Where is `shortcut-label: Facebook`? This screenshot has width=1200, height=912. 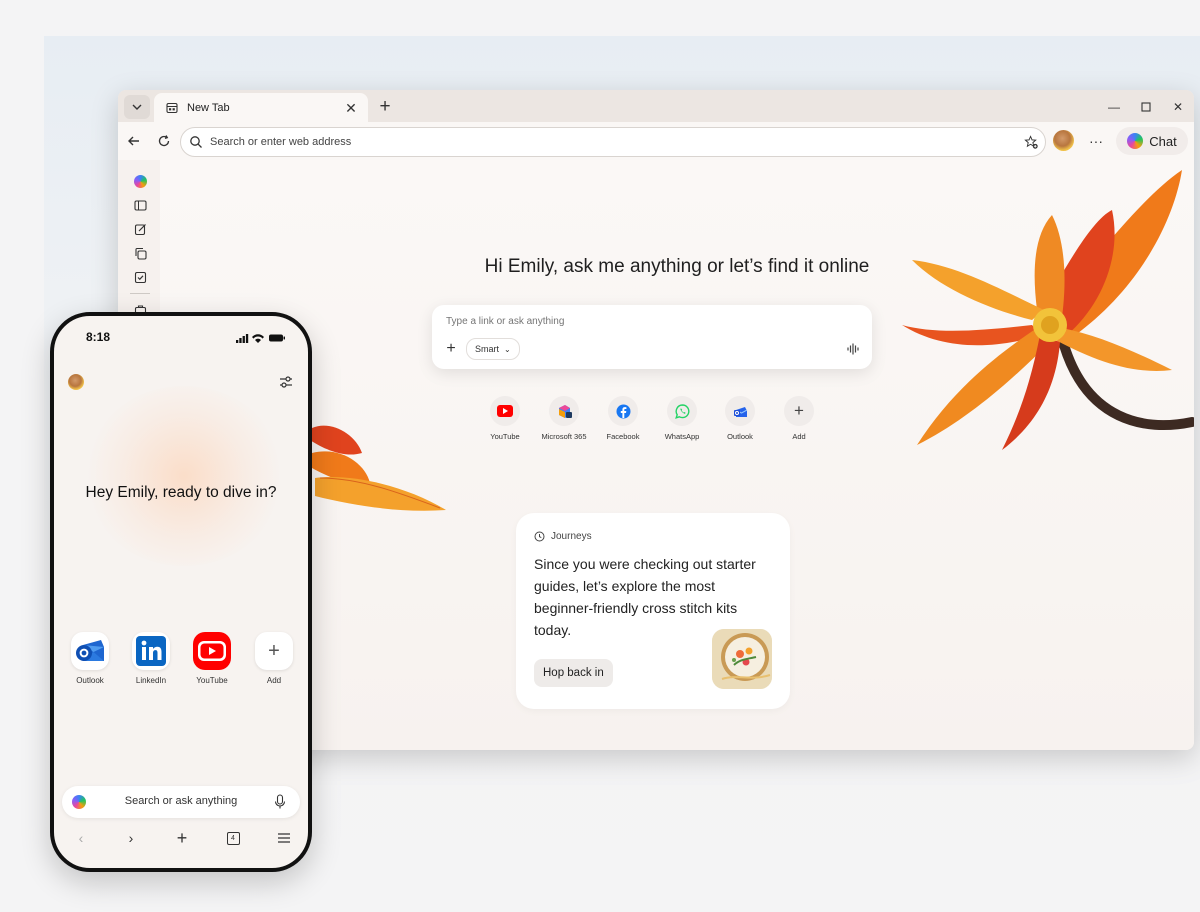
shortcut-label: Facebook is located at coordinates (623, 436).